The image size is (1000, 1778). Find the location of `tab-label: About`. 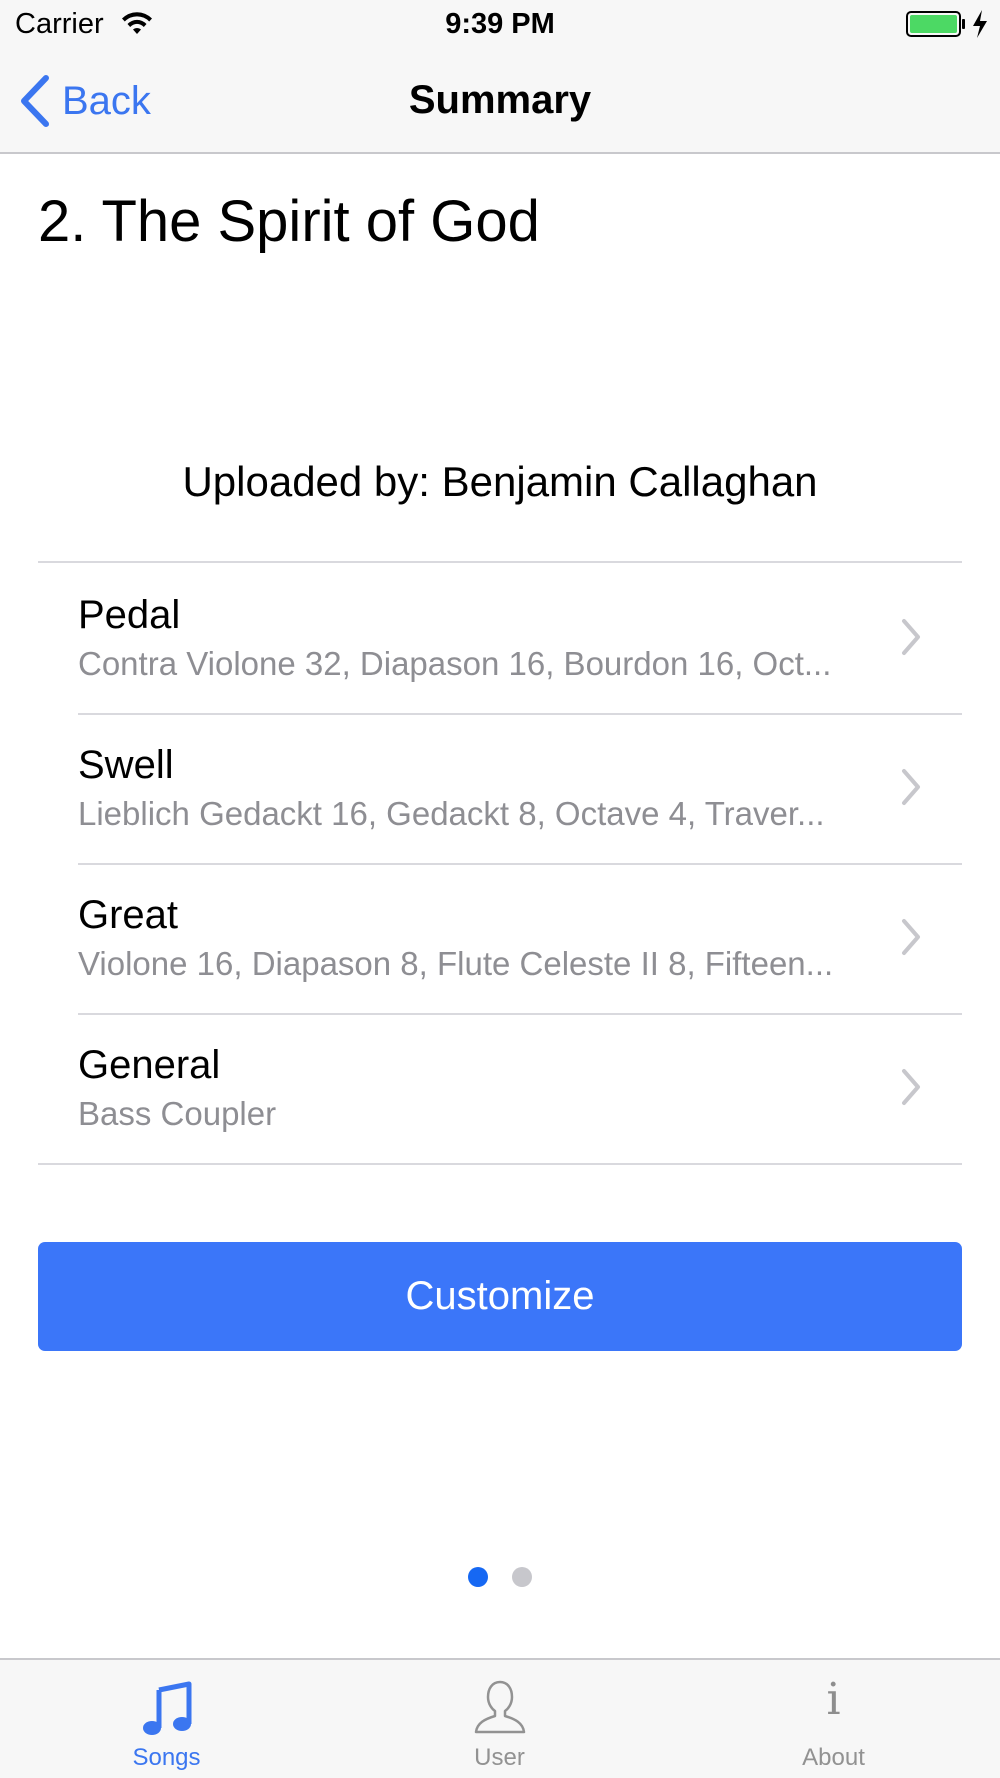

tab-label: About is located at coordinates (833, 1757).